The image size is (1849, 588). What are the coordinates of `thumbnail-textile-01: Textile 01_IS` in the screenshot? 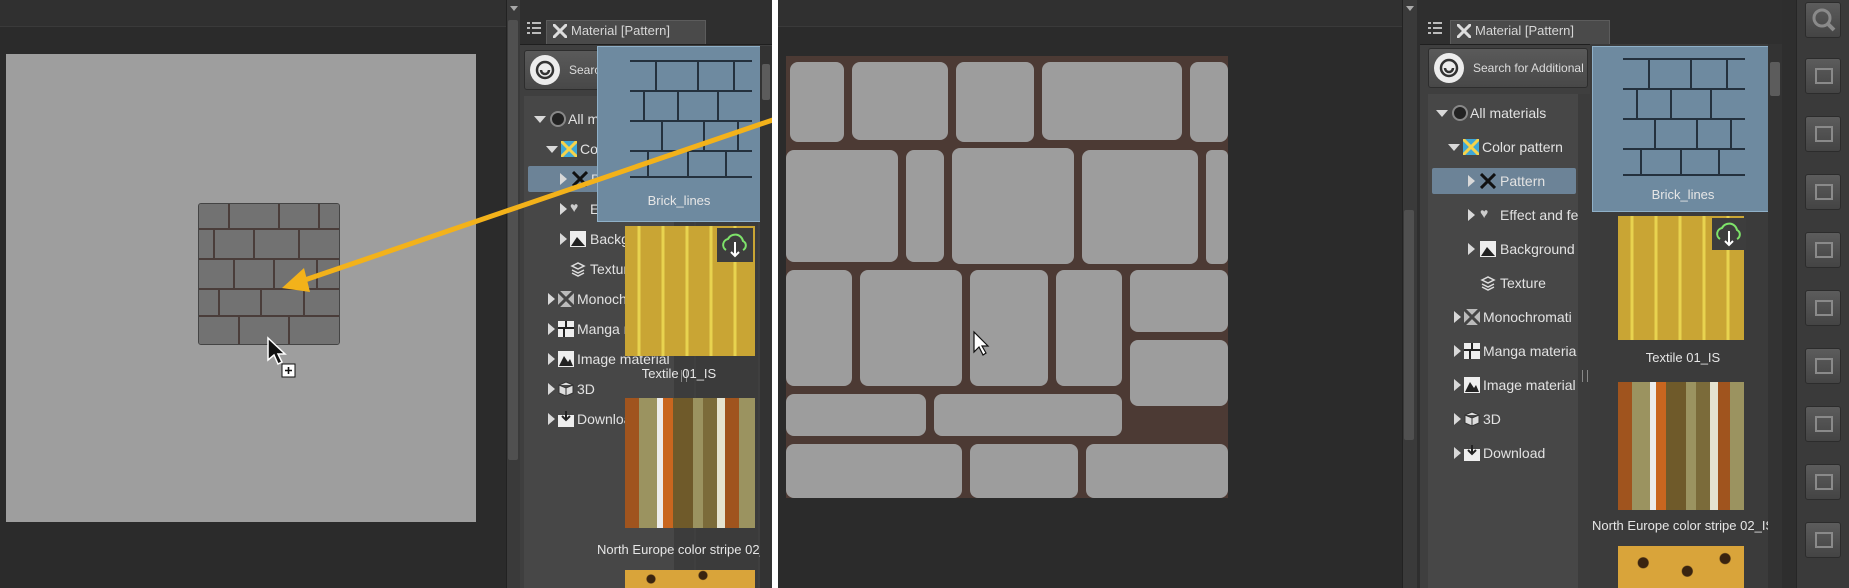 It's located at (1683, 294).